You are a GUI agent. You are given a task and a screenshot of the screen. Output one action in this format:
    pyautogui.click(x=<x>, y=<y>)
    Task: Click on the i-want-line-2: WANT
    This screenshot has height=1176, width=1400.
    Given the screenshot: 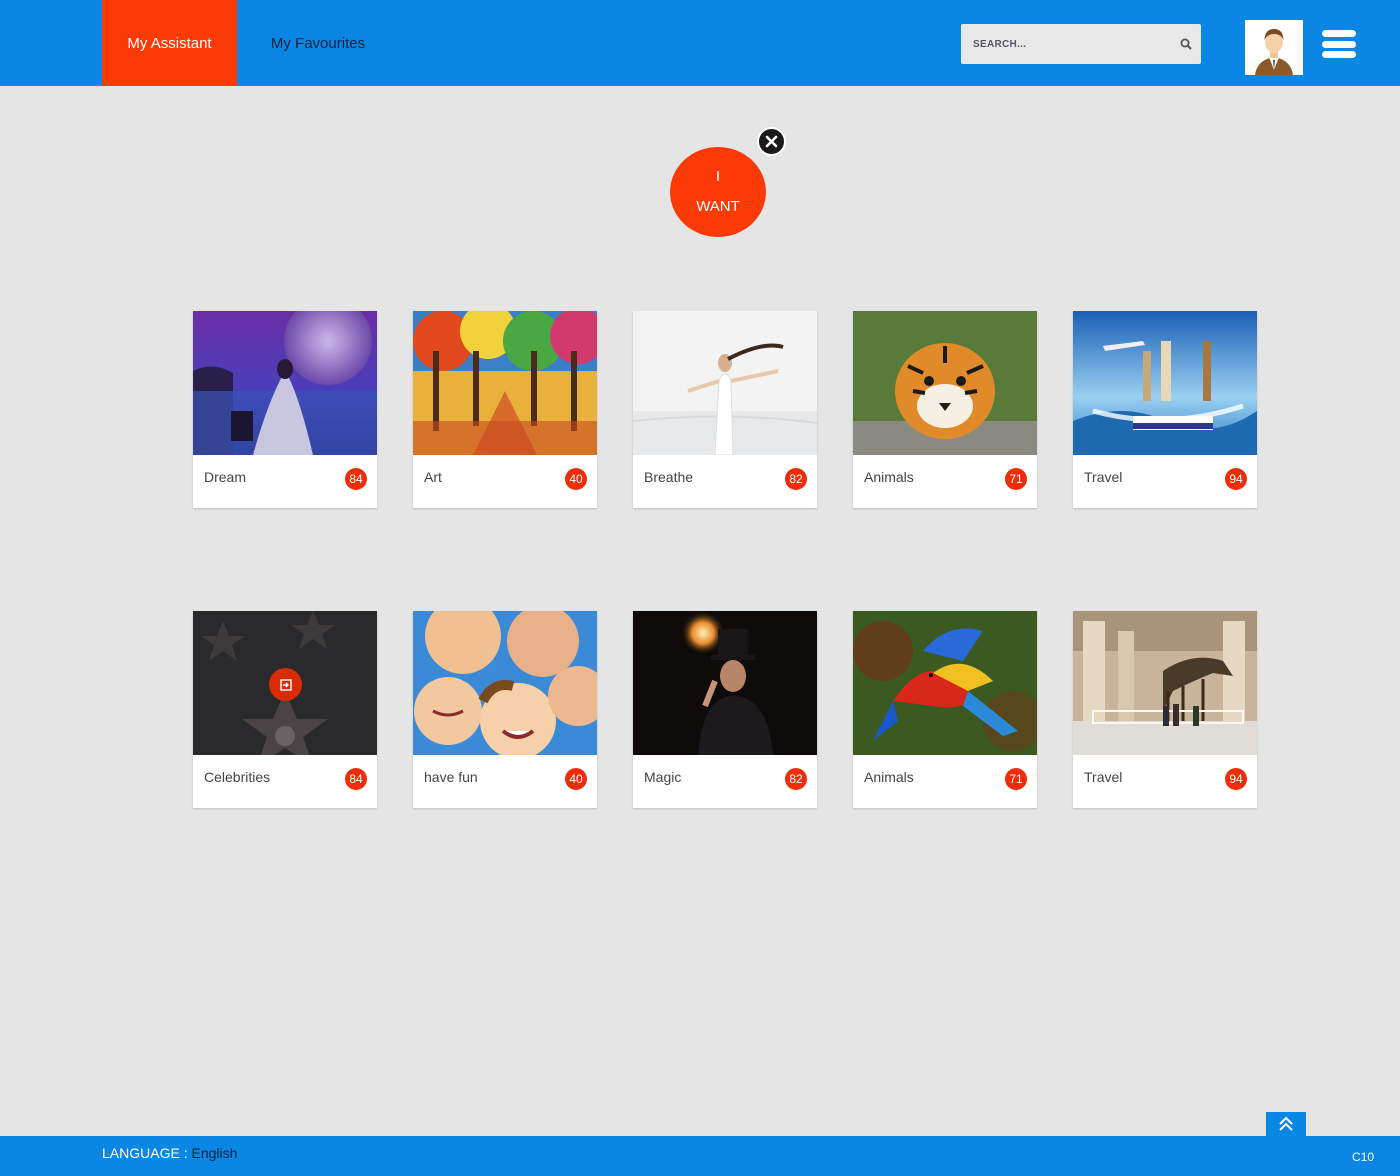 What is the action you would take?
    pyautogui.click(x=718, y=206)
    